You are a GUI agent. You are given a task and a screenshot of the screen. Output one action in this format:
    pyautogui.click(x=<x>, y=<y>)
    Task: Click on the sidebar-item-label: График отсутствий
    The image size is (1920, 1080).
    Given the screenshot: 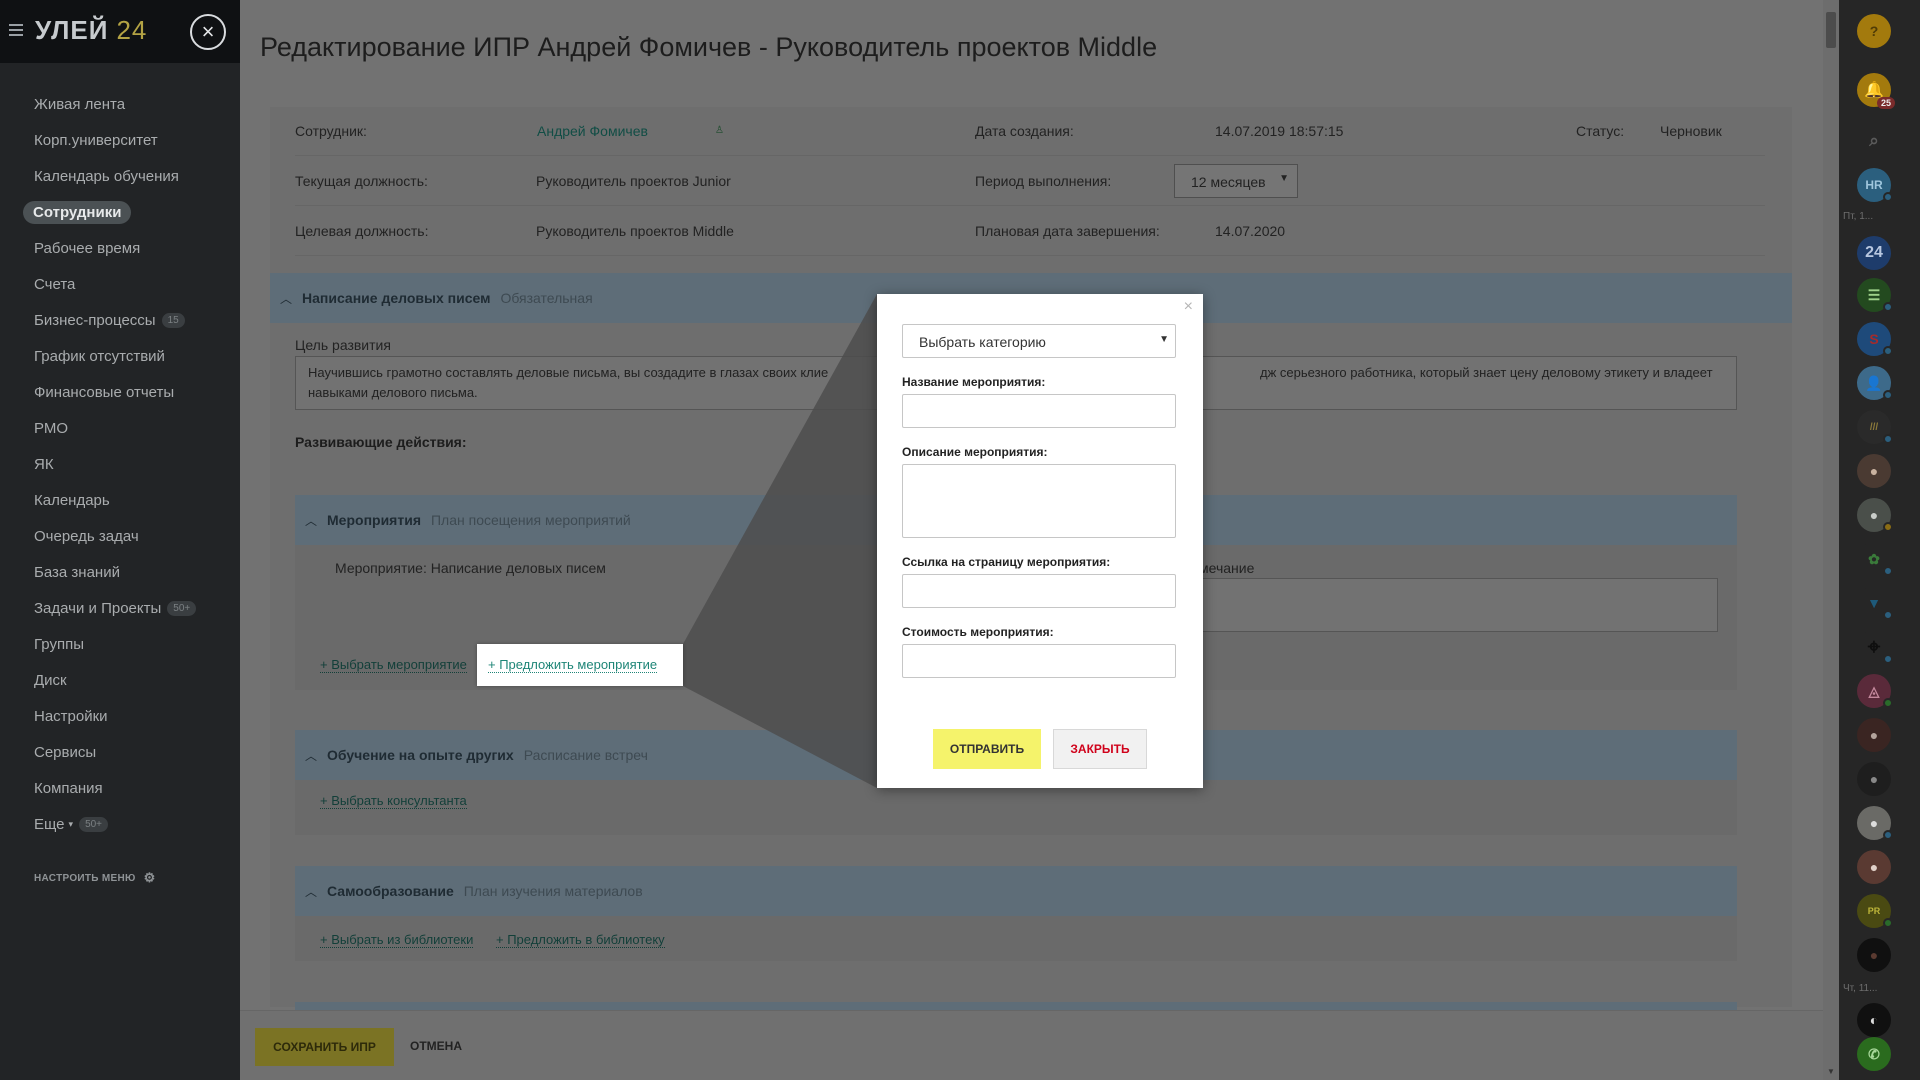 What is the action you would take?
    pyautogui.click(x=99, y=356)
    